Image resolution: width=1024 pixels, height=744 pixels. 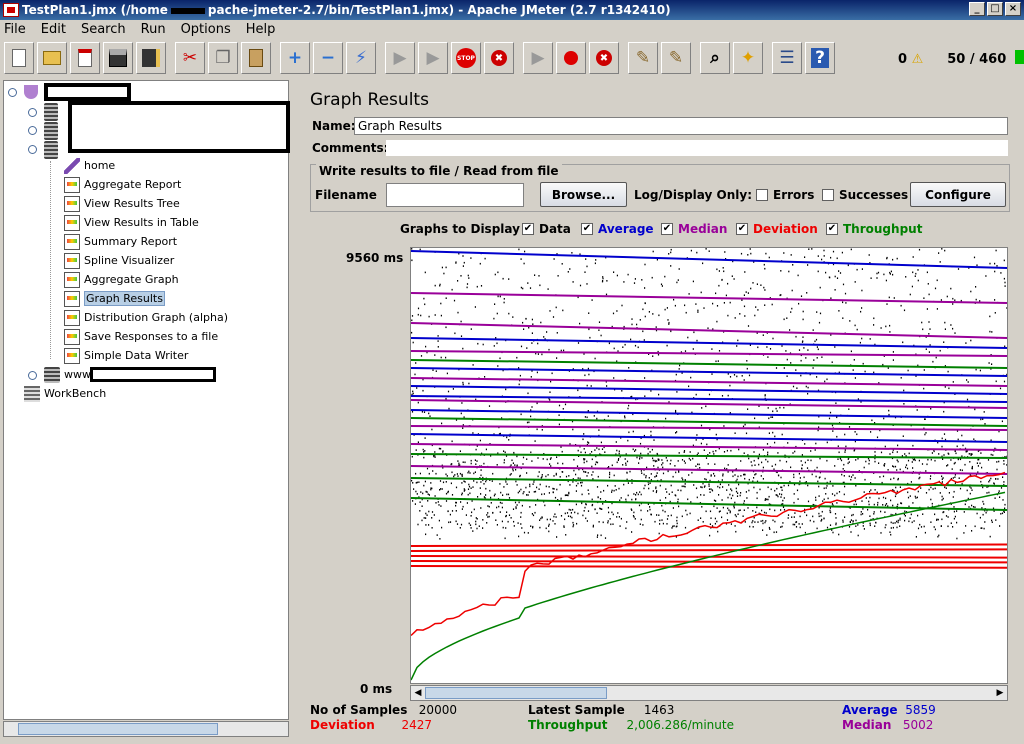 I want to click on tree-item-aggregate-graph: Aggregate Graph, so click(x=121, y=279).